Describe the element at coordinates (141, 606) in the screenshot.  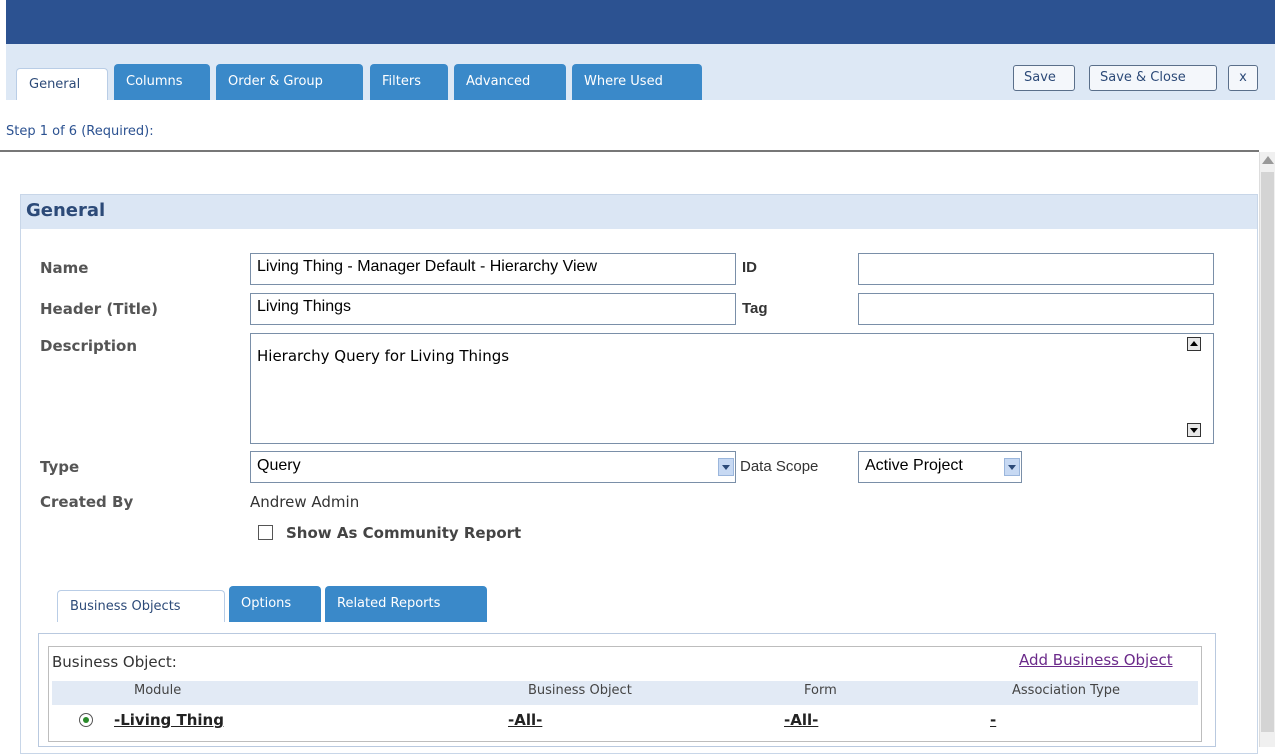
I see `subtab-business-objects: Business Objects` at that location.